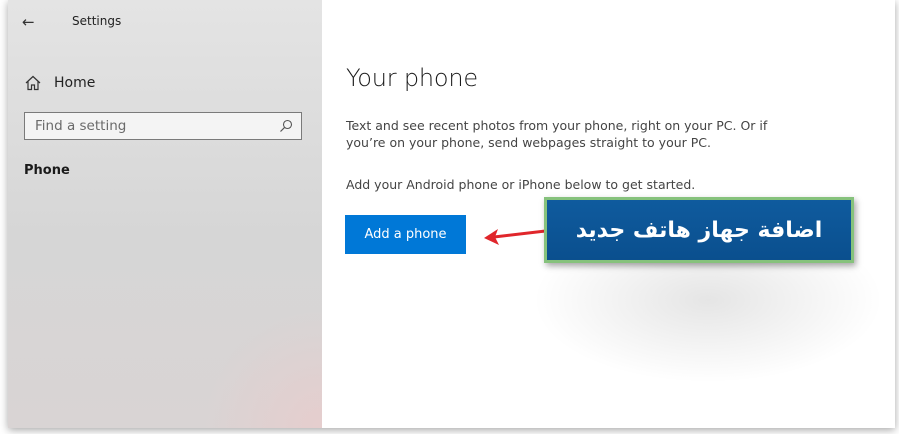 The width and height of the screenshot is (899, 434). I want to click on search-input, so click(150, 126).